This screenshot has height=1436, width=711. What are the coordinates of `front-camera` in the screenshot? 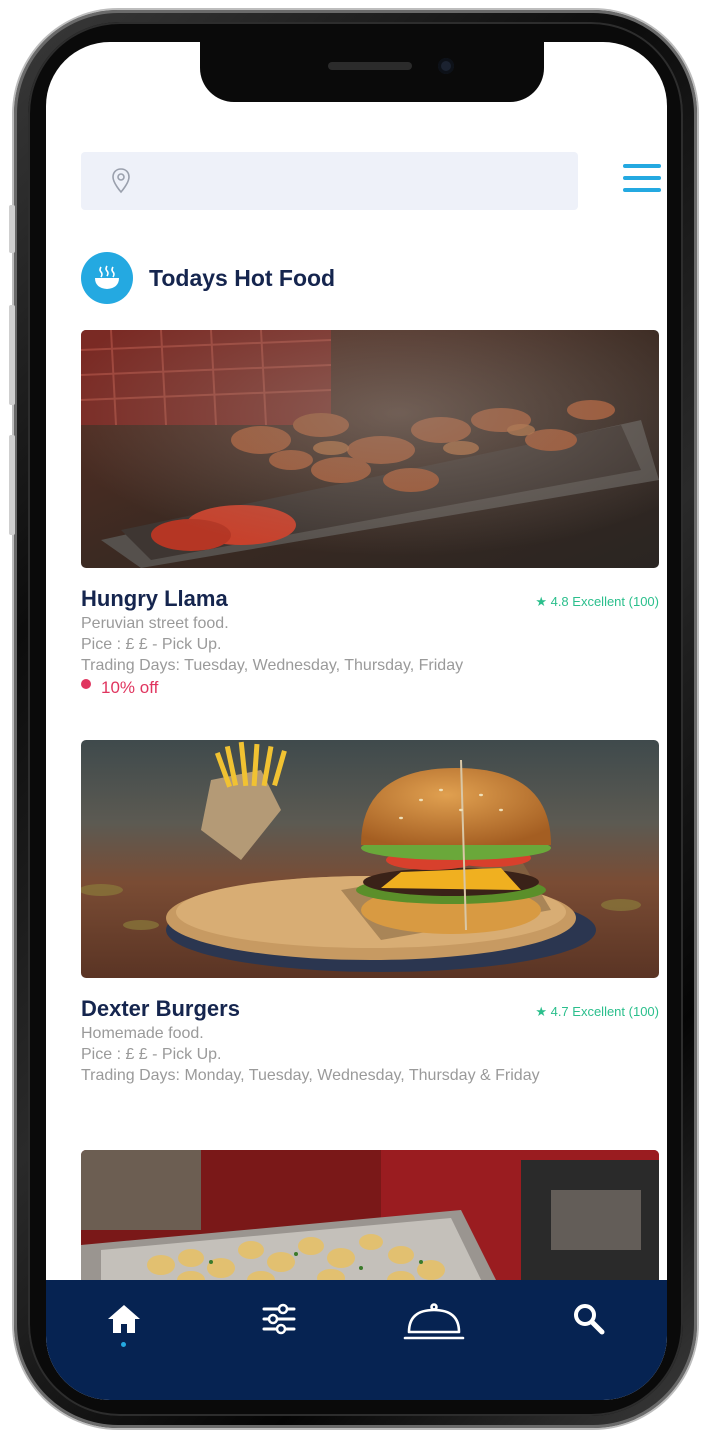 It's located at (446, 66).